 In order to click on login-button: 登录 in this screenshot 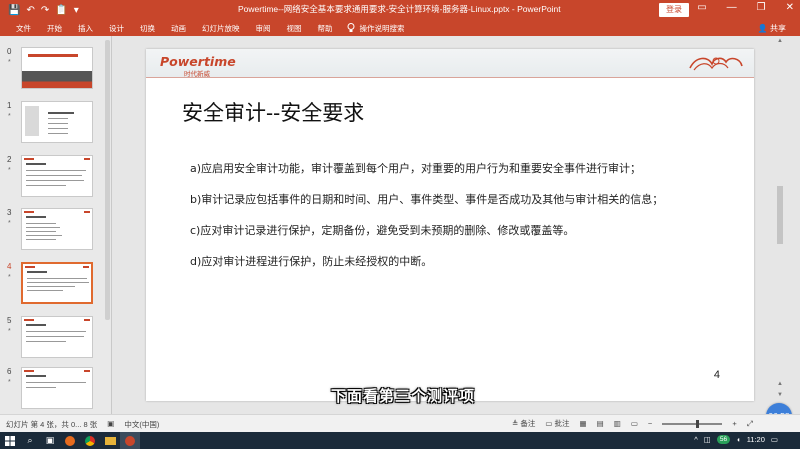, I will do `click(674, 10)`.